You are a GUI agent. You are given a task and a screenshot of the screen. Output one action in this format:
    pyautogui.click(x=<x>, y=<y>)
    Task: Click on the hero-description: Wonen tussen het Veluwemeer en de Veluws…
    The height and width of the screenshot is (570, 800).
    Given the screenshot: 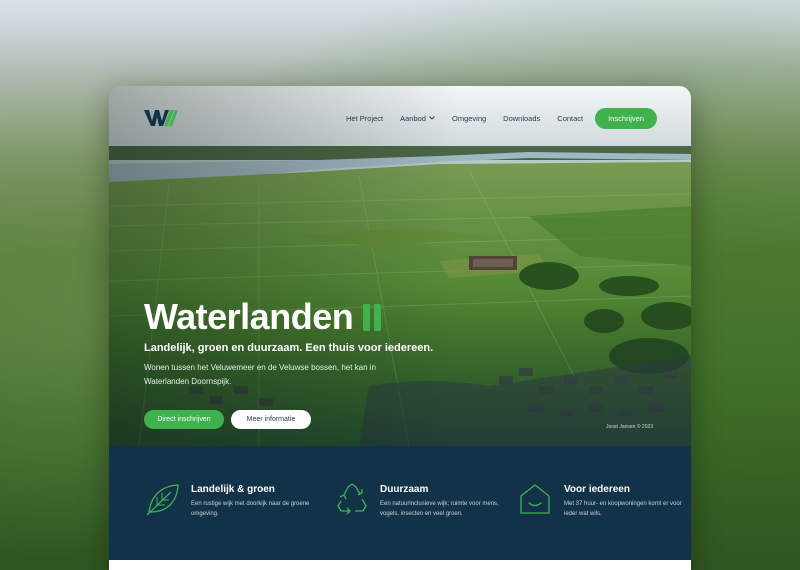 What is the action you would take?
    pyautogui.click(x=260, y=374)
    